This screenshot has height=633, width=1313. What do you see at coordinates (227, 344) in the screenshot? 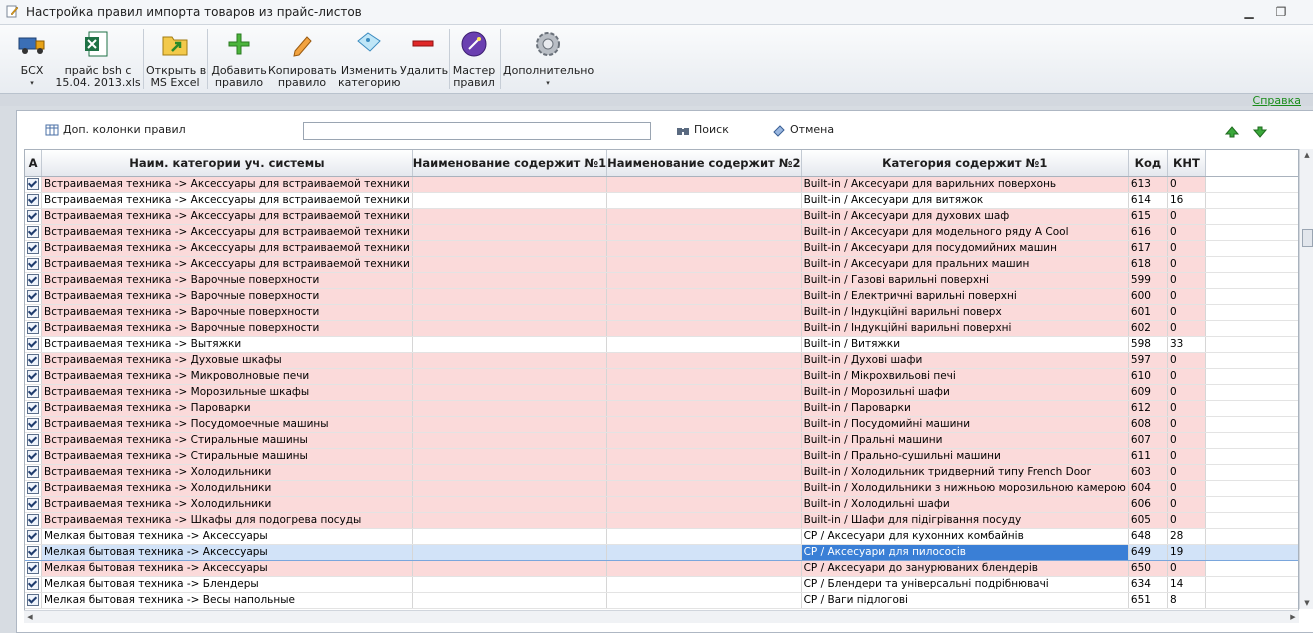
I see `category-cell: Встраиваемая техника -> Вытяжки` at bounding box center [227, 344].